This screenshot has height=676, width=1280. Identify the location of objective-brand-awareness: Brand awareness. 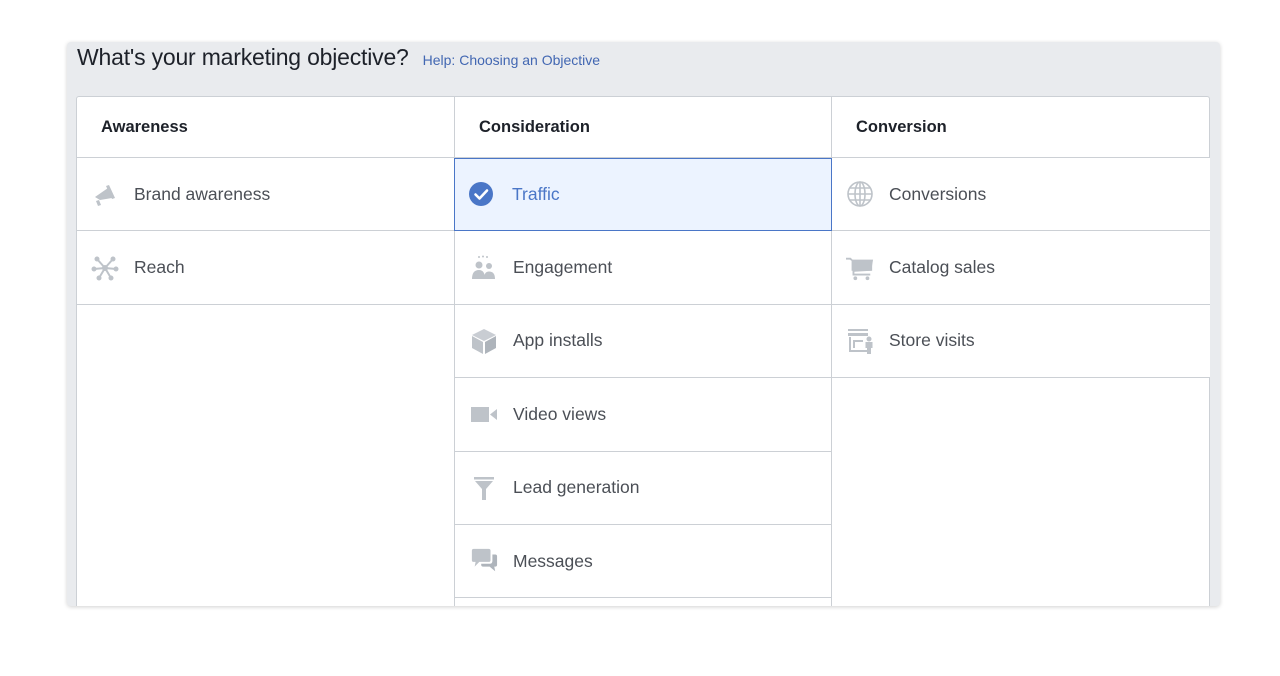
(266, 195).